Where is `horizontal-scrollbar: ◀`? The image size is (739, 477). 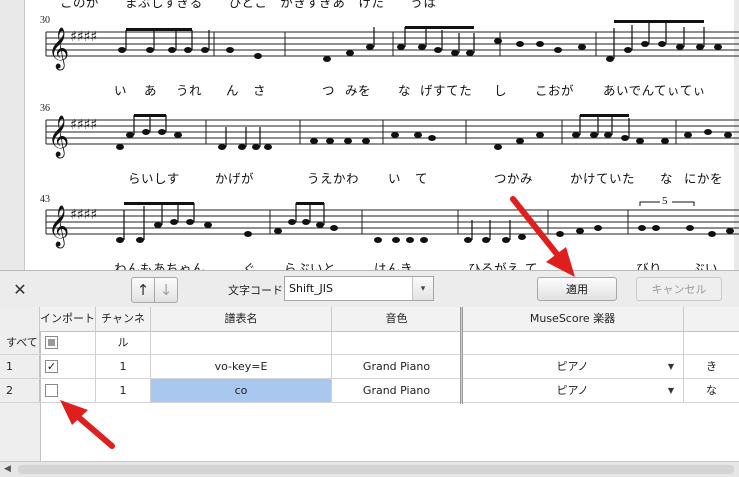
horizontal-scrollbar: ◀ is located at coordinates (369, 469).